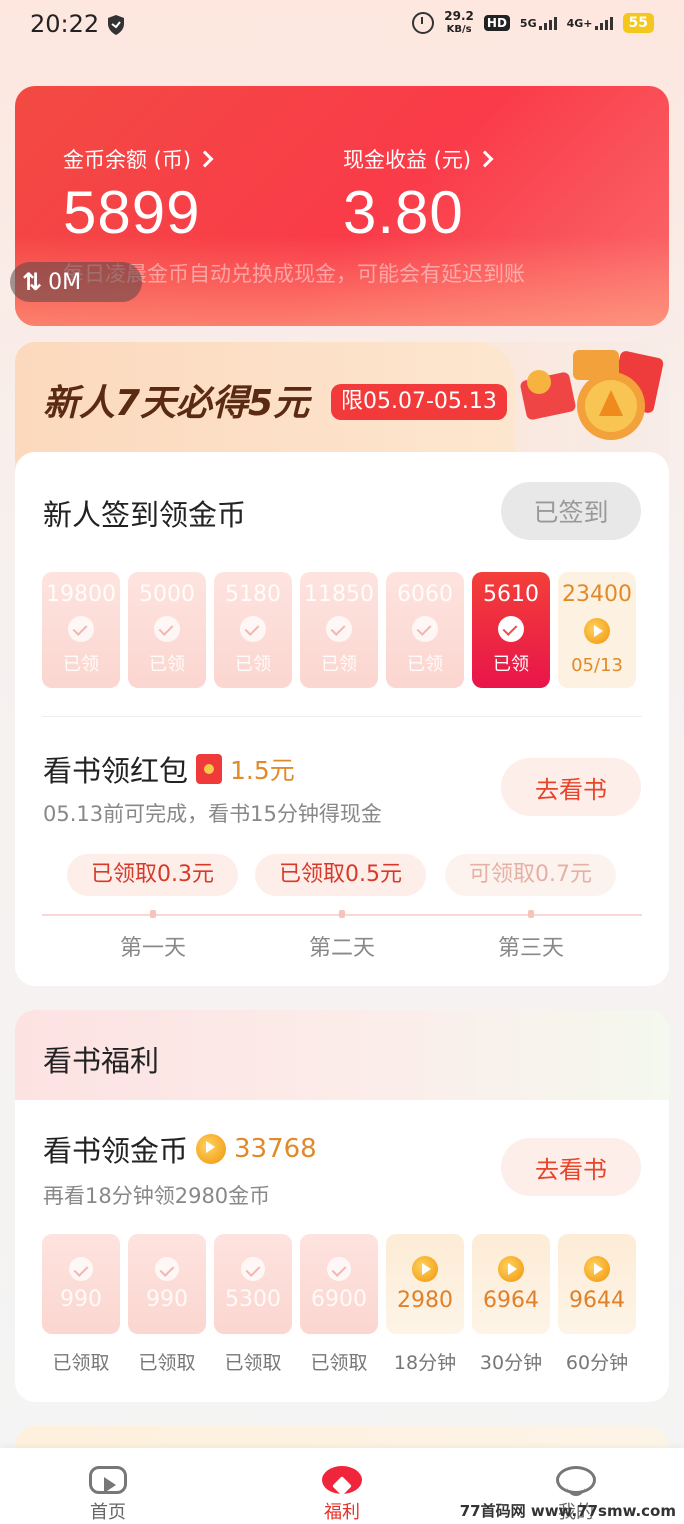 The image size is (684, 1524). What do you see at coordinates (157, 1196) in the screenshot?
I see `read-coins-sub: 再看18分钟领2980金币` at bounding box center [157, 1196].